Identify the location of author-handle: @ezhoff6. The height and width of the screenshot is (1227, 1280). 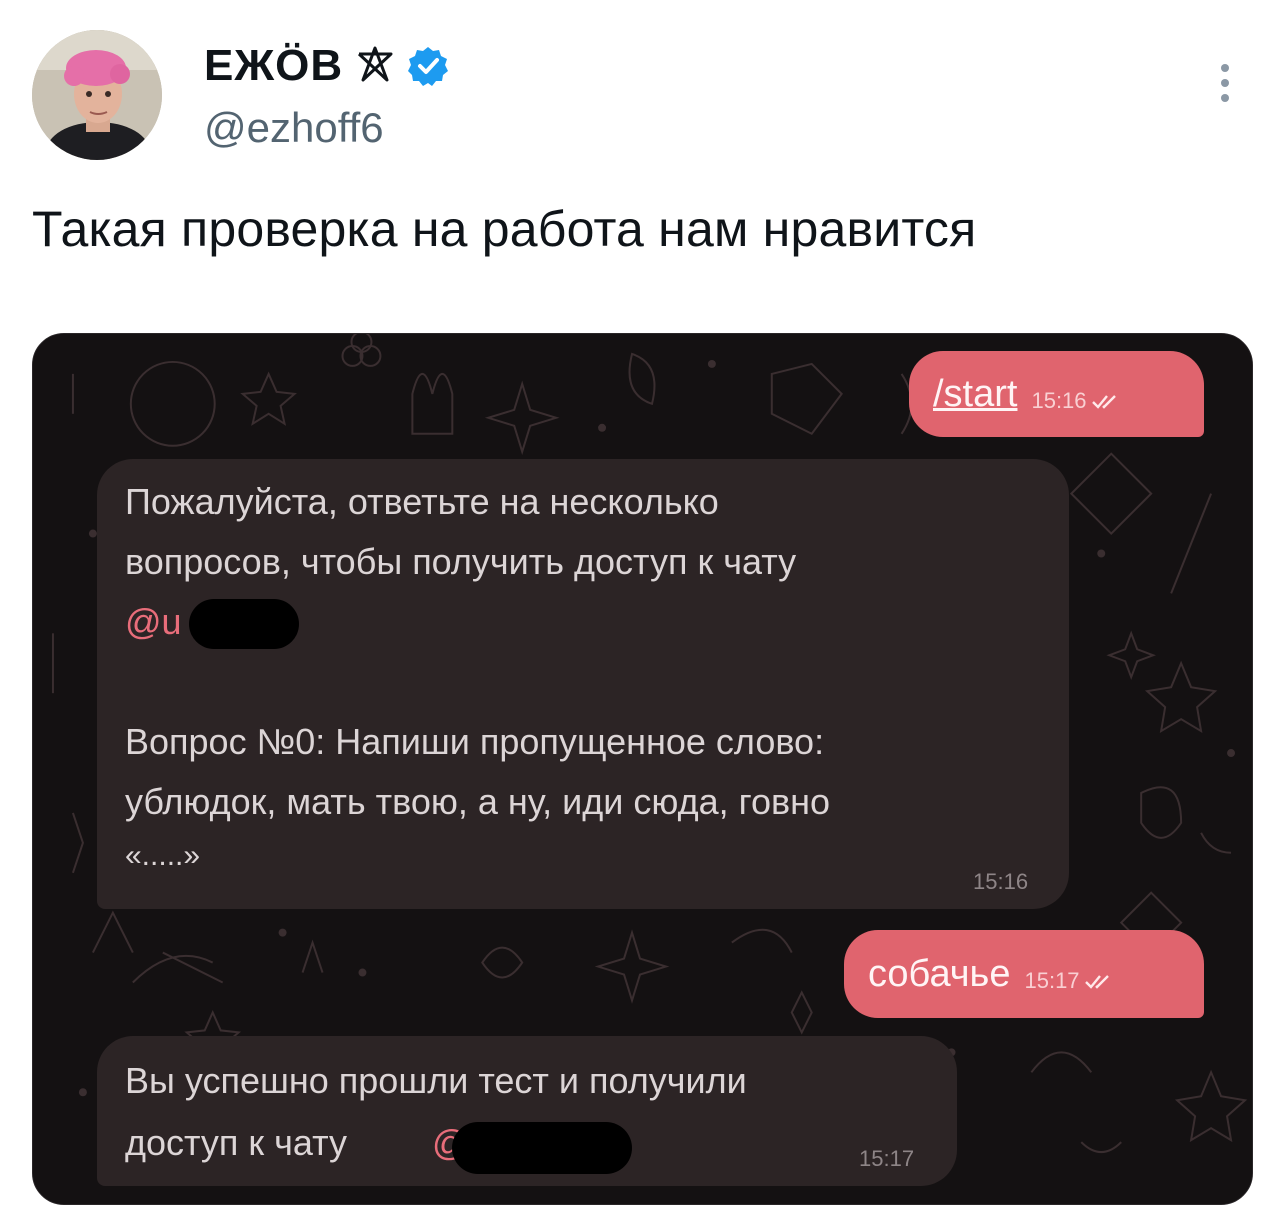
(294, 128).